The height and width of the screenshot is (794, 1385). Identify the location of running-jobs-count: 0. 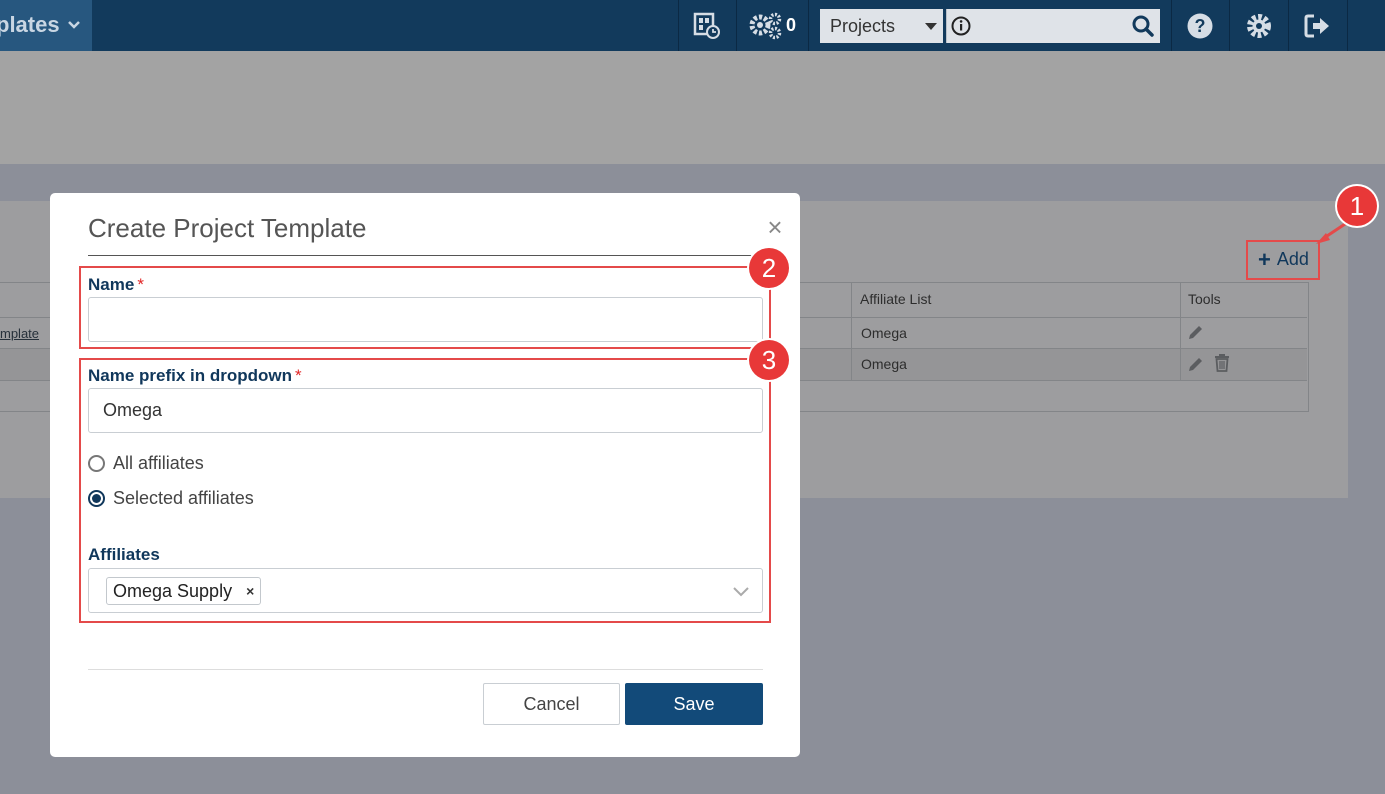
(791, 25).